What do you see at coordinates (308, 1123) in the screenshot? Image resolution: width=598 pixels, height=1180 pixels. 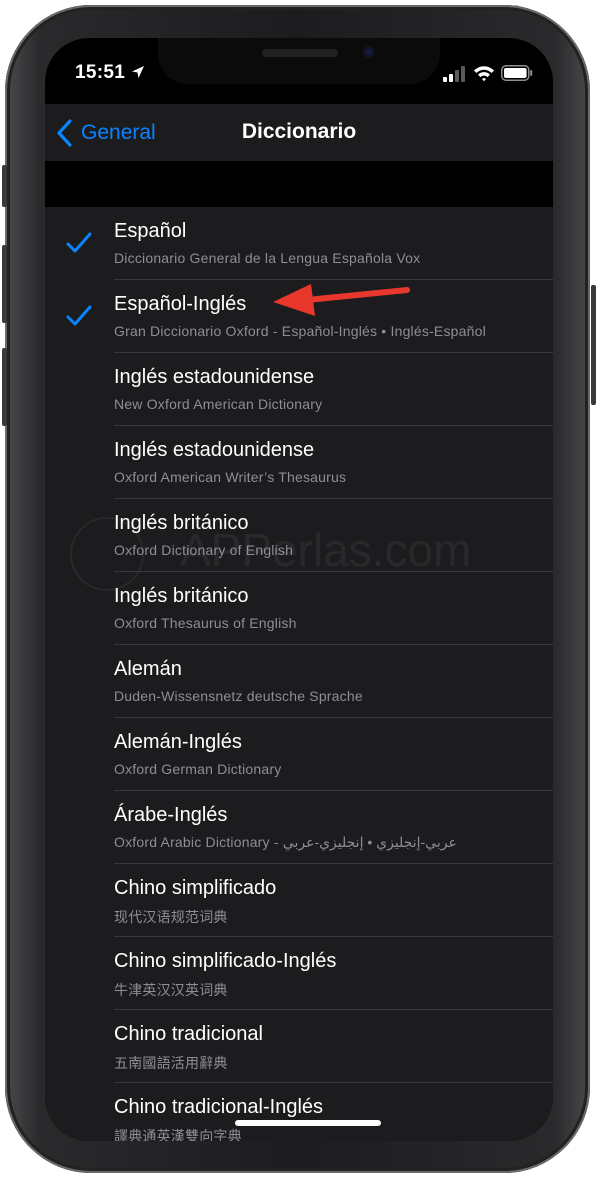 I see `home-indicator` at bounding box center [308, 1123].